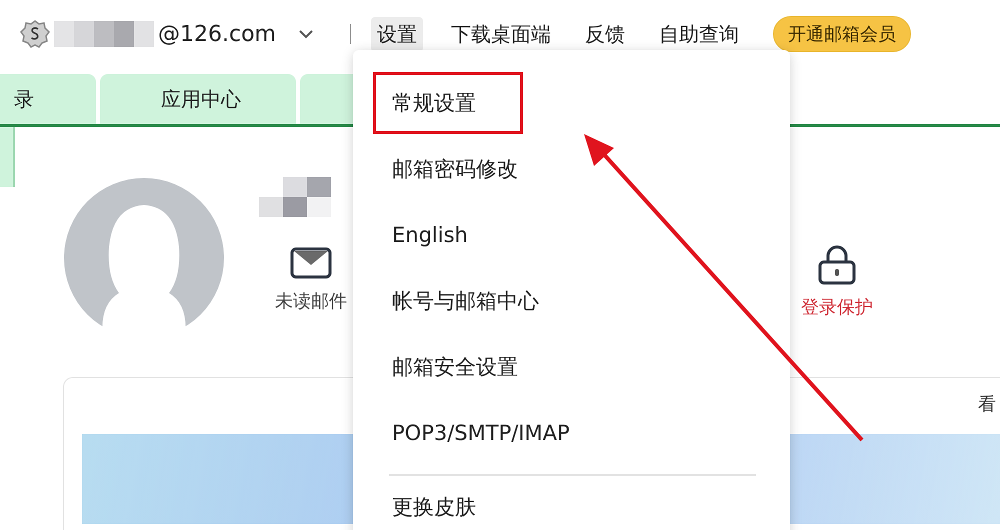 The width and height of the screenshot is (1000, 530). Describe the element at coordinates (571, 503) in the screenshot. I see `menu-item: 更换皮肤` at that location.